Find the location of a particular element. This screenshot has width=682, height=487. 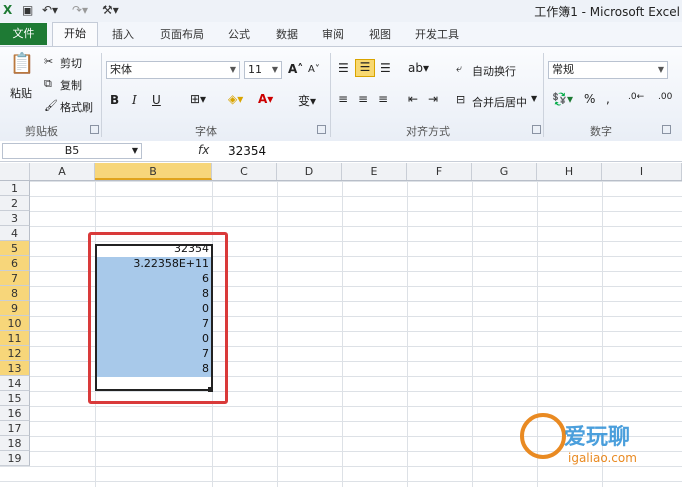

decrease-indent-icon: ⇤ is located at coordinates (413, 99).